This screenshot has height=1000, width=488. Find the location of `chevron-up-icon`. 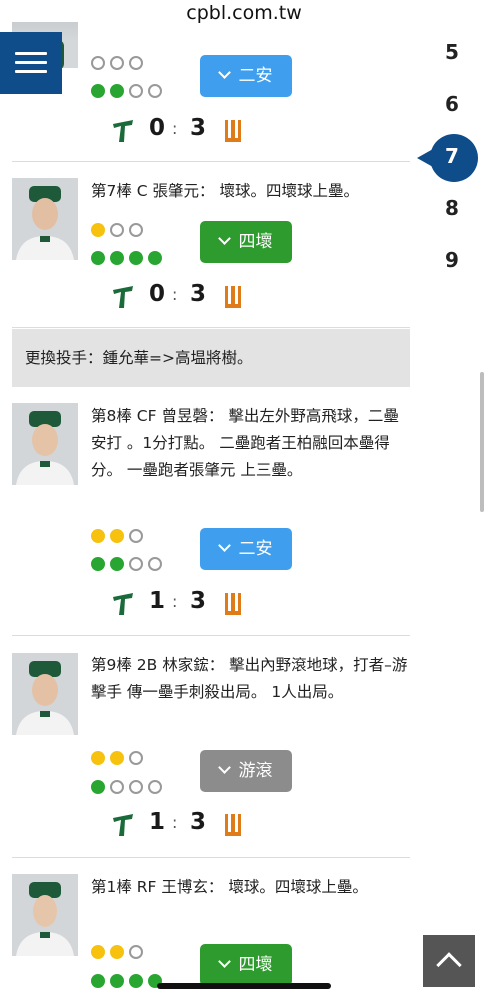

chevron-up-icon is located at coordinates (449, 965).